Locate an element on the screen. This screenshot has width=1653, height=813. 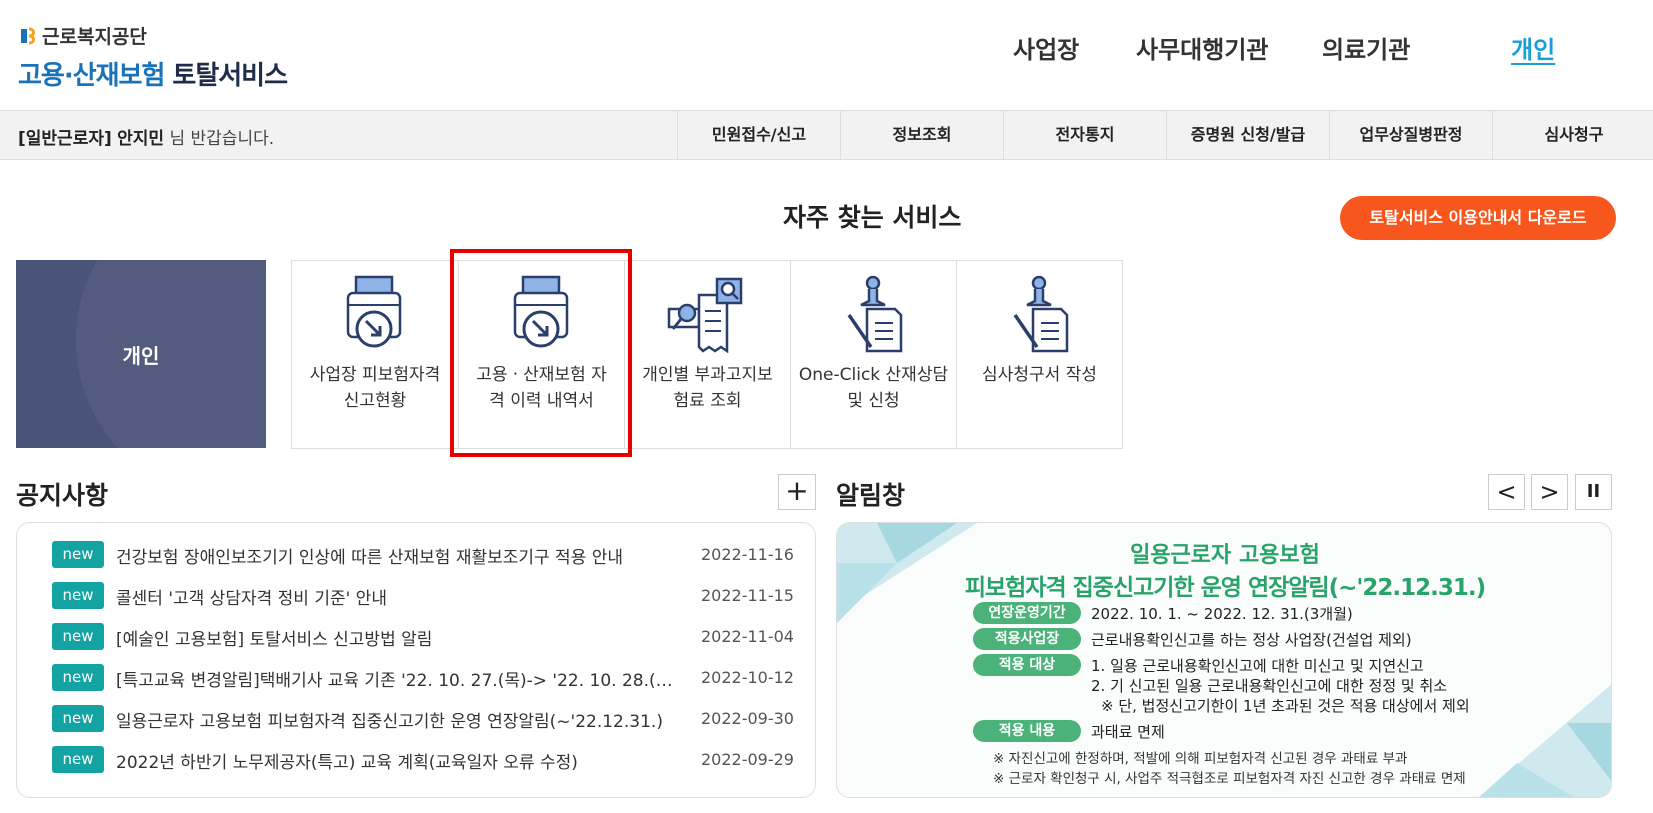
submenu-certificate: 증명원 신청/발급 is located at coordinates (1247, 135).